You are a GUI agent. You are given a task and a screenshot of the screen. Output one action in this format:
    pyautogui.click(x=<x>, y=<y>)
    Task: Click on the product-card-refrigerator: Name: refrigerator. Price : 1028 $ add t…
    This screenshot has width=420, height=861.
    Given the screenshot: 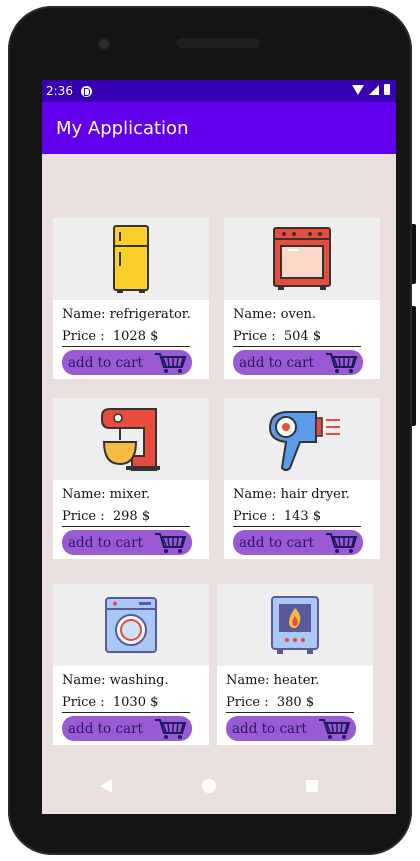 What is the action you would take?
    pyautogui.click(x=131, y=298)
    